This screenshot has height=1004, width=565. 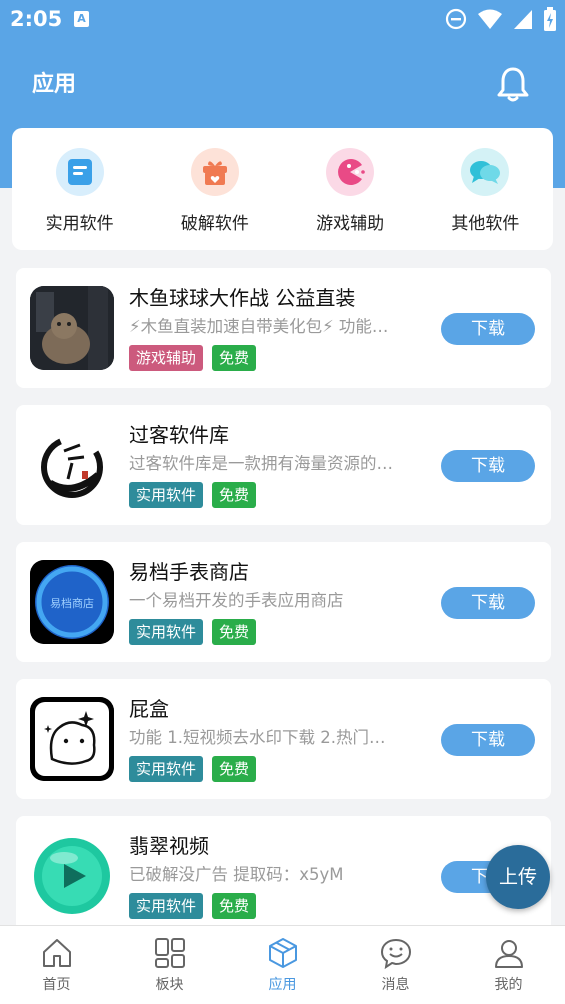 I want to click on bottom-nav: 首页 板块 应用 消息 我的, so click(x=282, y=964).